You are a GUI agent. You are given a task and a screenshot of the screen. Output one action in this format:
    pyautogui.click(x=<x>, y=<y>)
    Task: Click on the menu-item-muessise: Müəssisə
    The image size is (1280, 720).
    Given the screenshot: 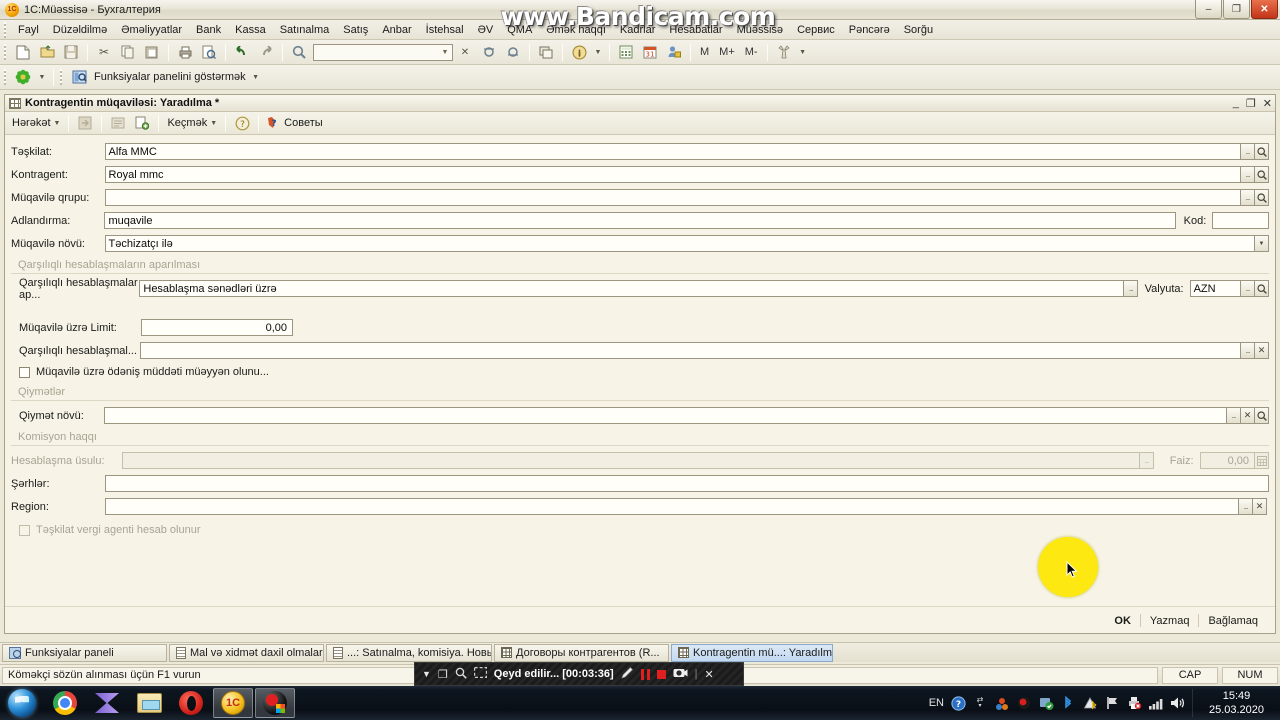 What is the action you would take?
    pyautogui.click(x=760, y=30)
    